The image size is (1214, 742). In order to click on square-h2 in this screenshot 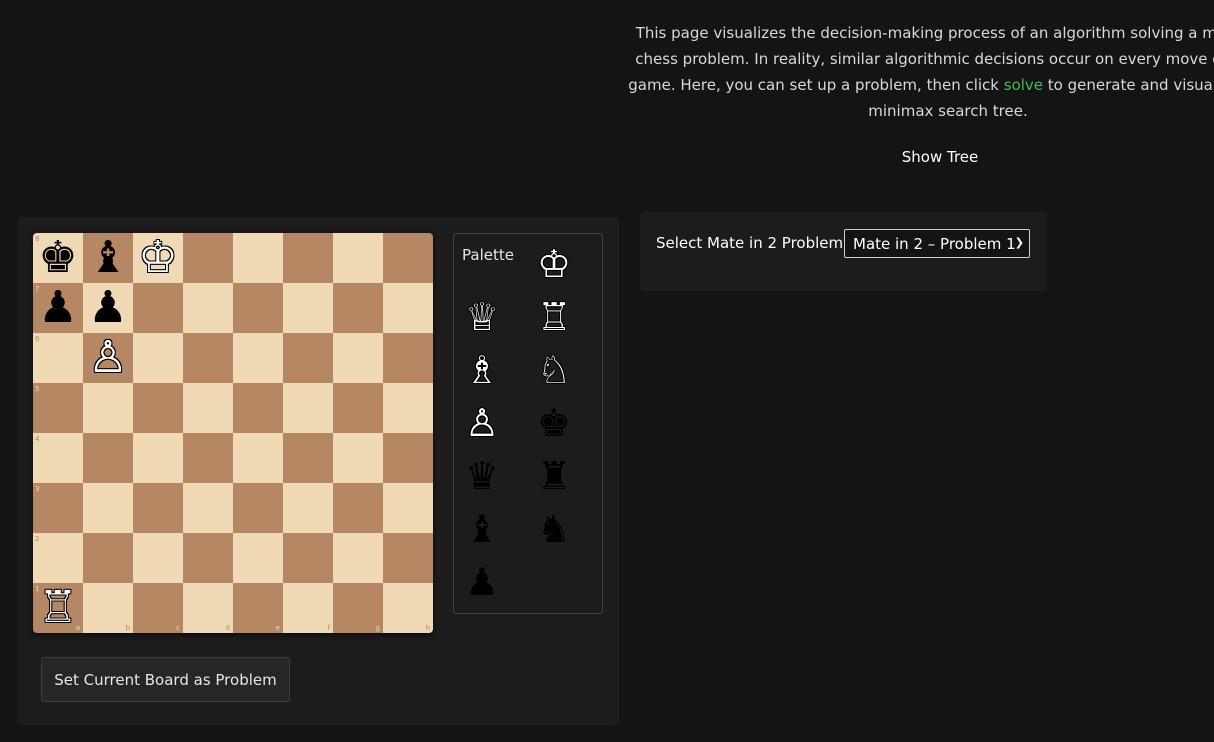, I will do `click(408, 558)`.